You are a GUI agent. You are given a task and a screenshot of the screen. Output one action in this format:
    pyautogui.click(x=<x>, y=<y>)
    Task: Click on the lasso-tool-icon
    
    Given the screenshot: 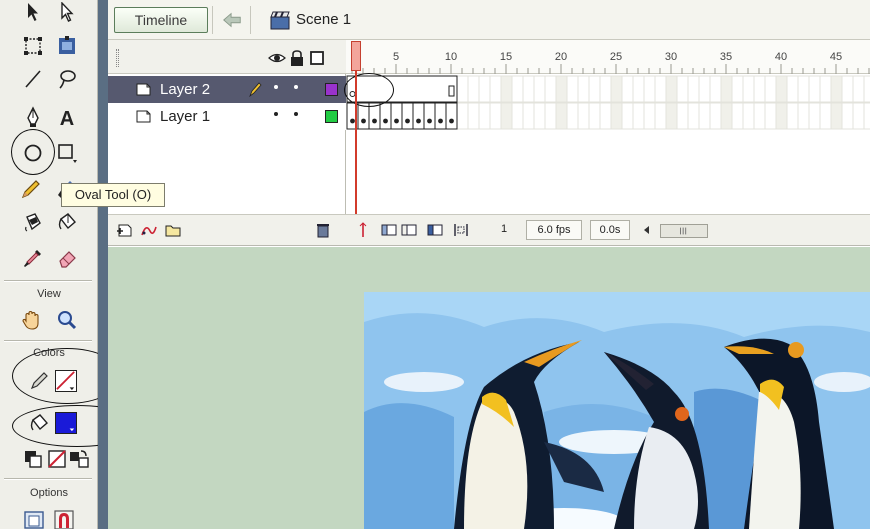 What is the action you would take?
    pyautogui.click(x=67, y=79)
    